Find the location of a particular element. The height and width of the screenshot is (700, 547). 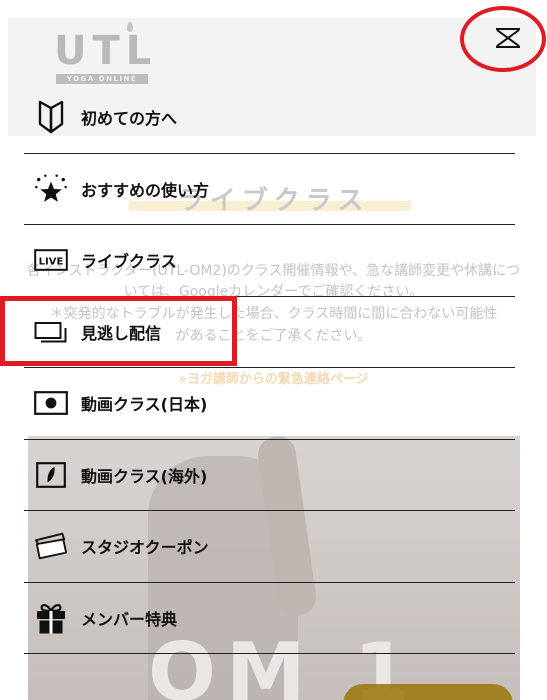

live-badge-icon: LIVE is located at coordinates (51, 260).